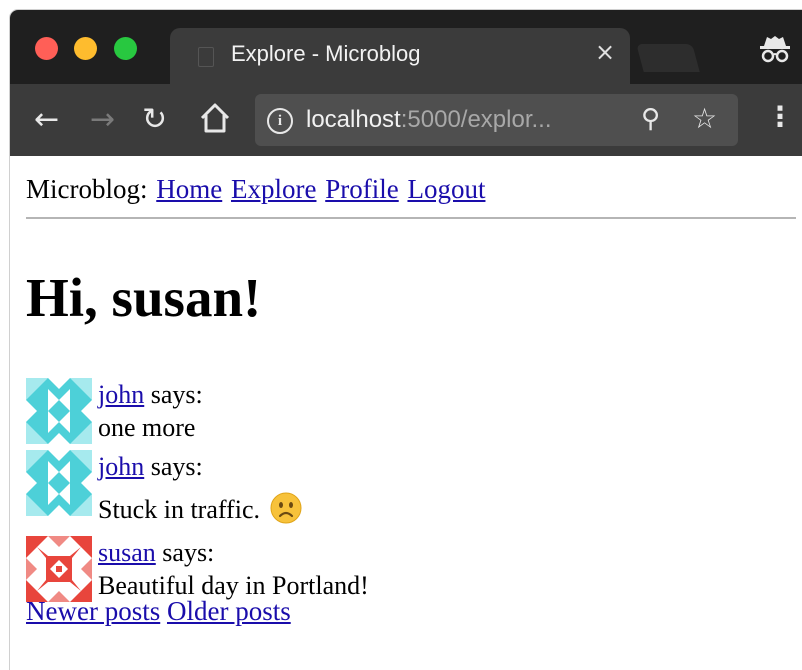  I want to click on active-tab: Explore - Microblog ×, so click(400, 56).